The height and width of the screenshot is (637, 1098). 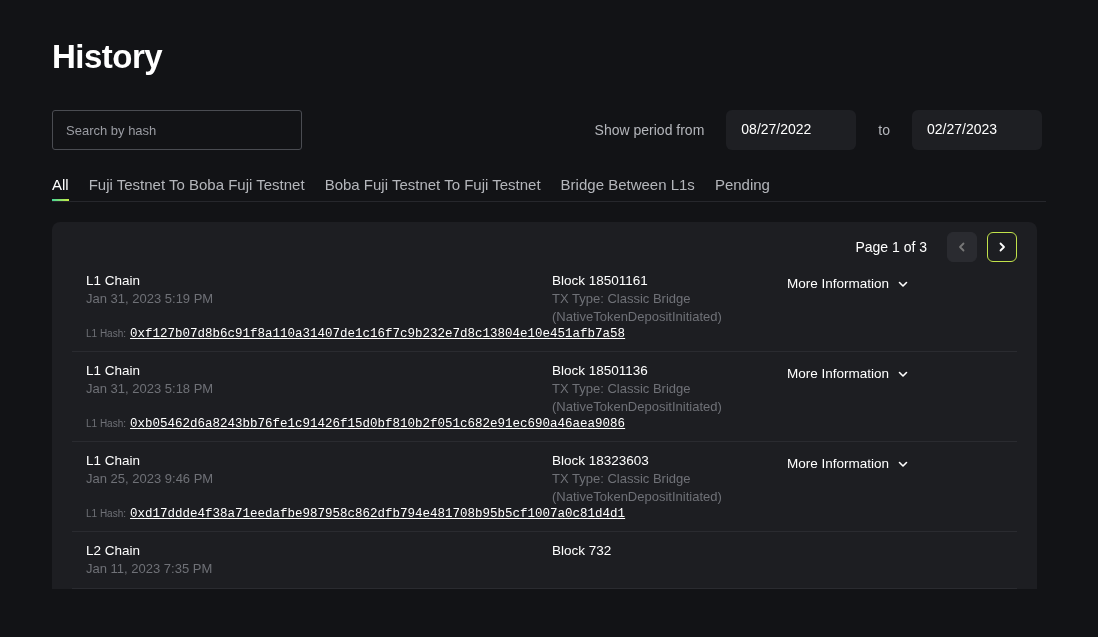 What do you see at coordinates (649, 130) in the screenshot?
I see `period-label: Show period from` at bounding box center [649, 130].